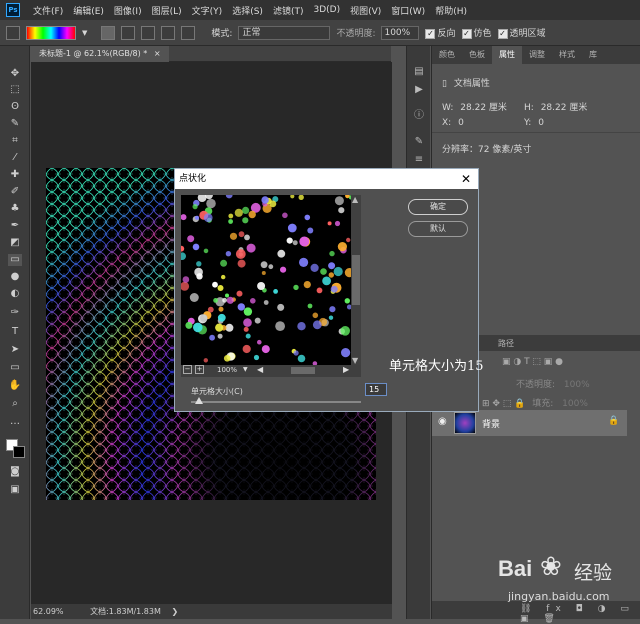 Image resolution: width=640 pixels, height=624 pixels. Describe the element at coordinates (88, 10) in the screenshot. I see `menu-edit: 编辑(E)` at that location.